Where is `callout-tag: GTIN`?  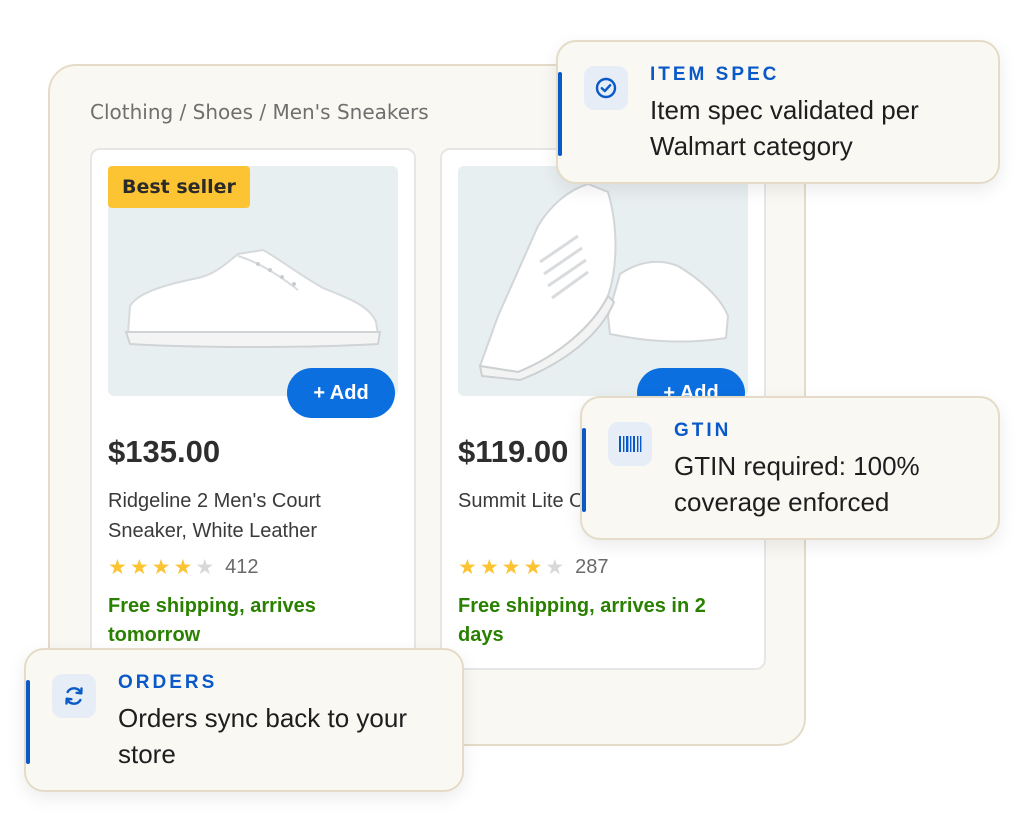 callout-tag: GTIN is located at coordinates (703, 430).